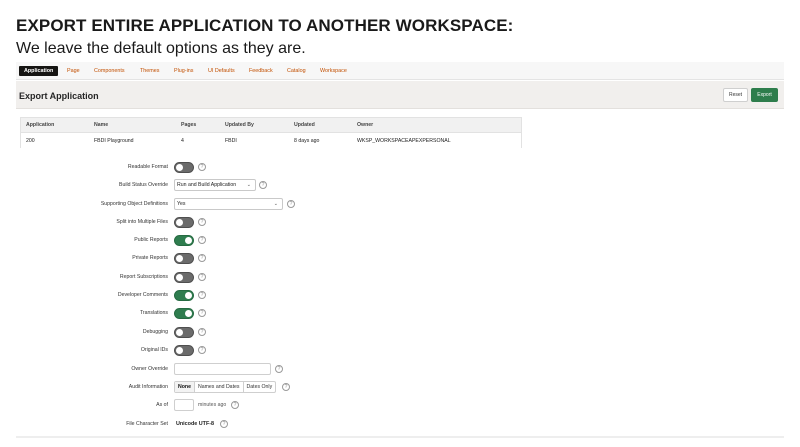 The image size is (800, 447). What do you see at coordinates (150, 258) in the screenshot?
I see `label-private-reports: Private Reports` at bounding box center [150, 258].